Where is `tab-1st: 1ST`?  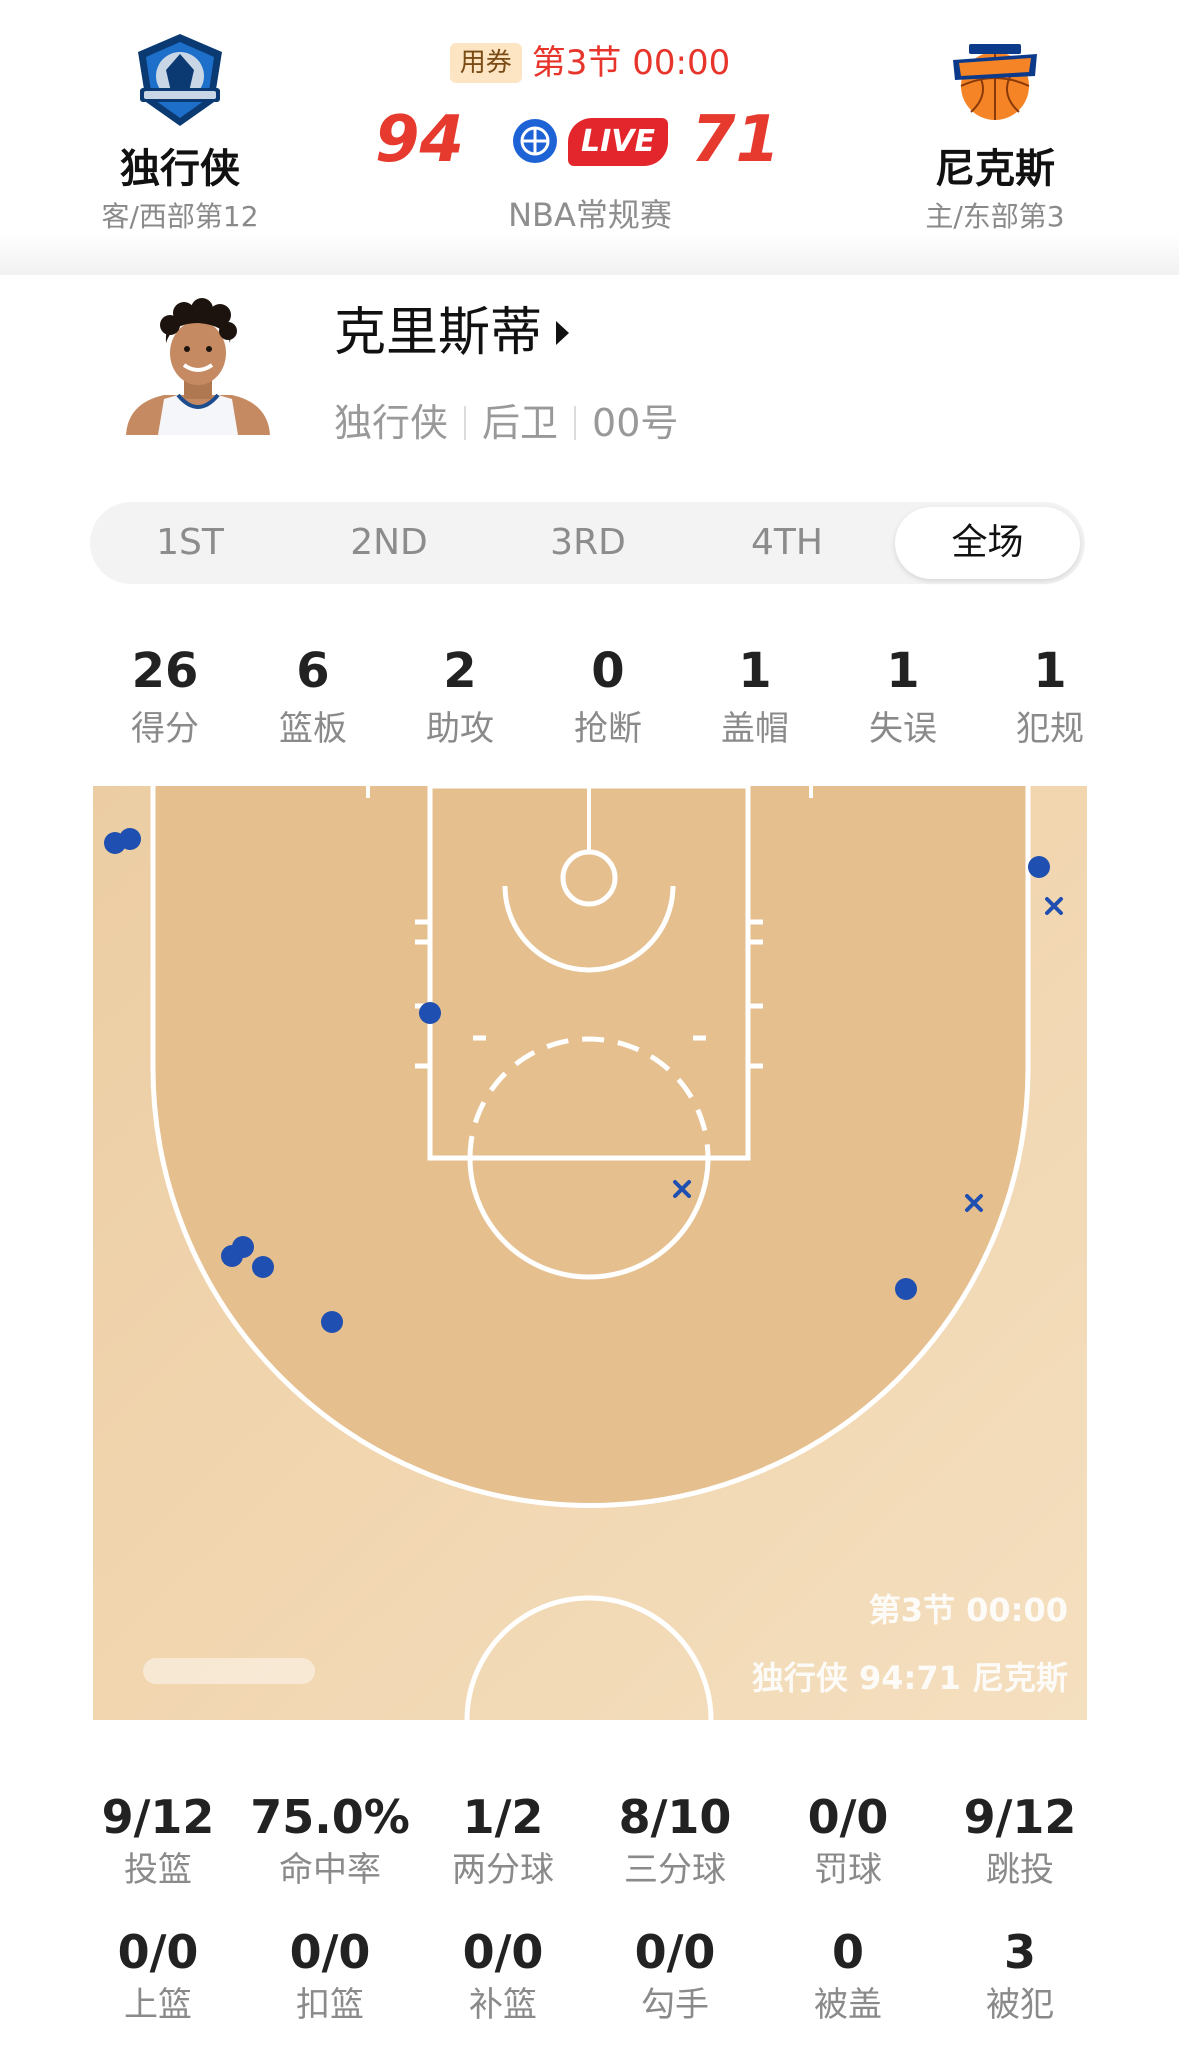 tab-1st: 1ST is located at coordinates (190, 543).